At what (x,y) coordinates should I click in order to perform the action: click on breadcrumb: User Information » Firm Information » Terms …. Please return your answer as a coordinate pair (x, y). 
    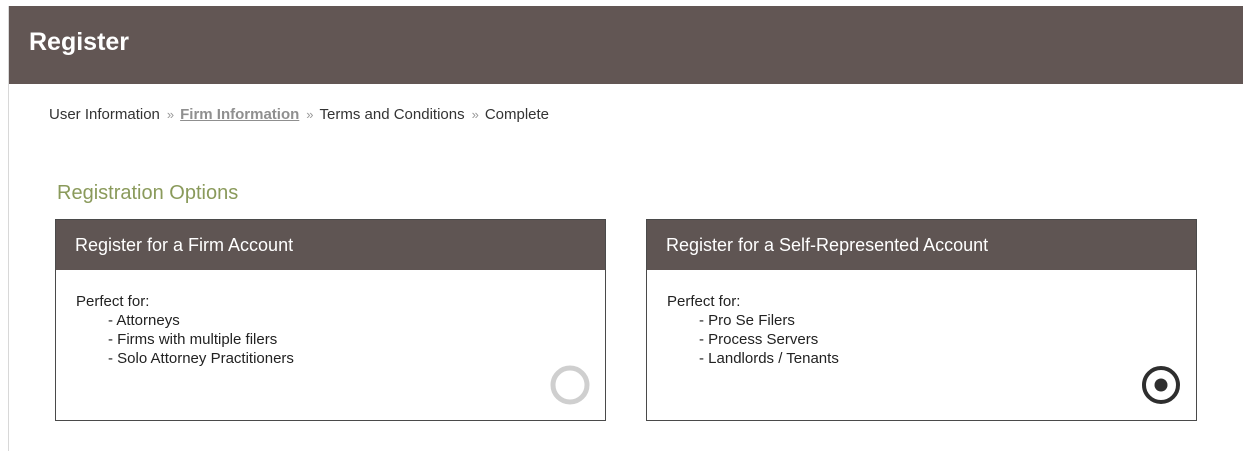
    Looking at the image, I should click on (299, 114).